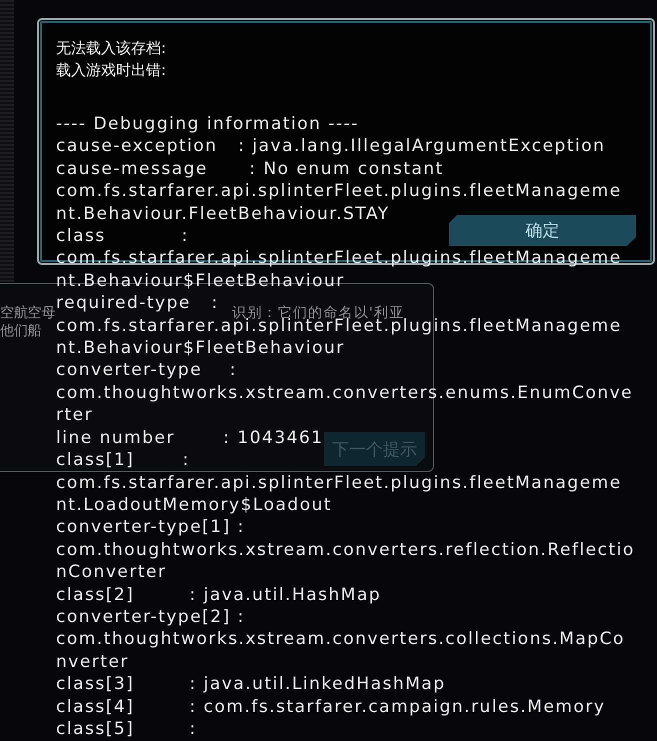 The width and height of the screenshot is (657, 741). What do you see at coordinates (111, 572) in the screenshot?
I see `debug-text-line: nConverter` at bounding box center [111, 572].